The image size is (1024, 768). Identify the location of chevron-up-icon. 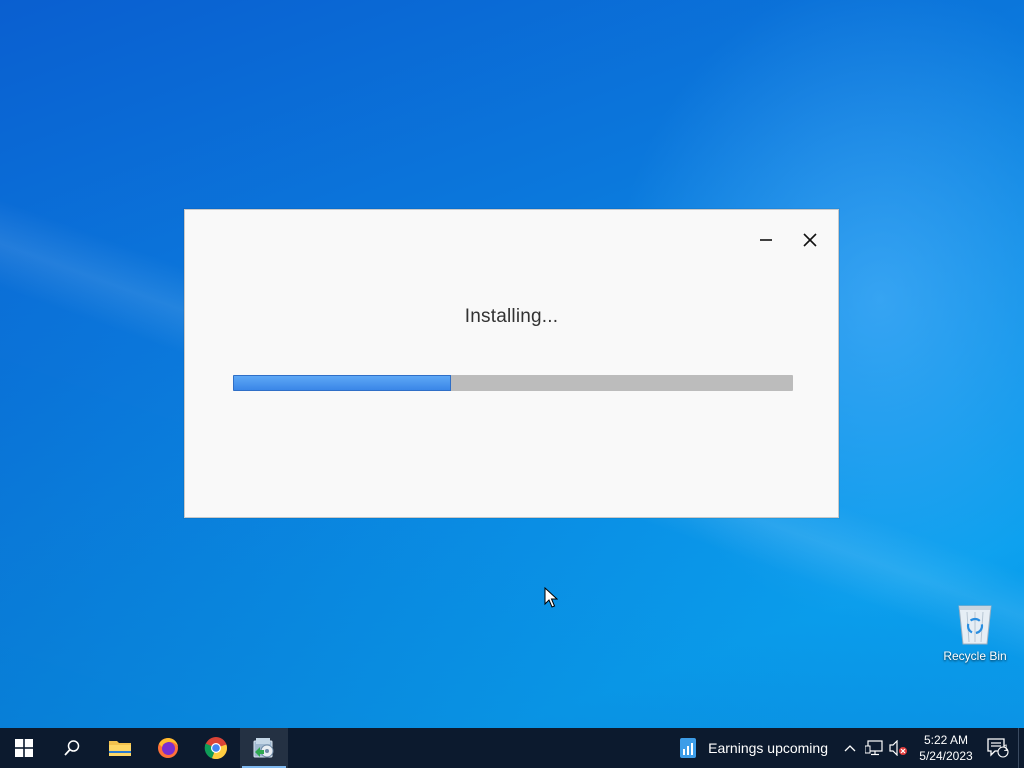
(850, 748).